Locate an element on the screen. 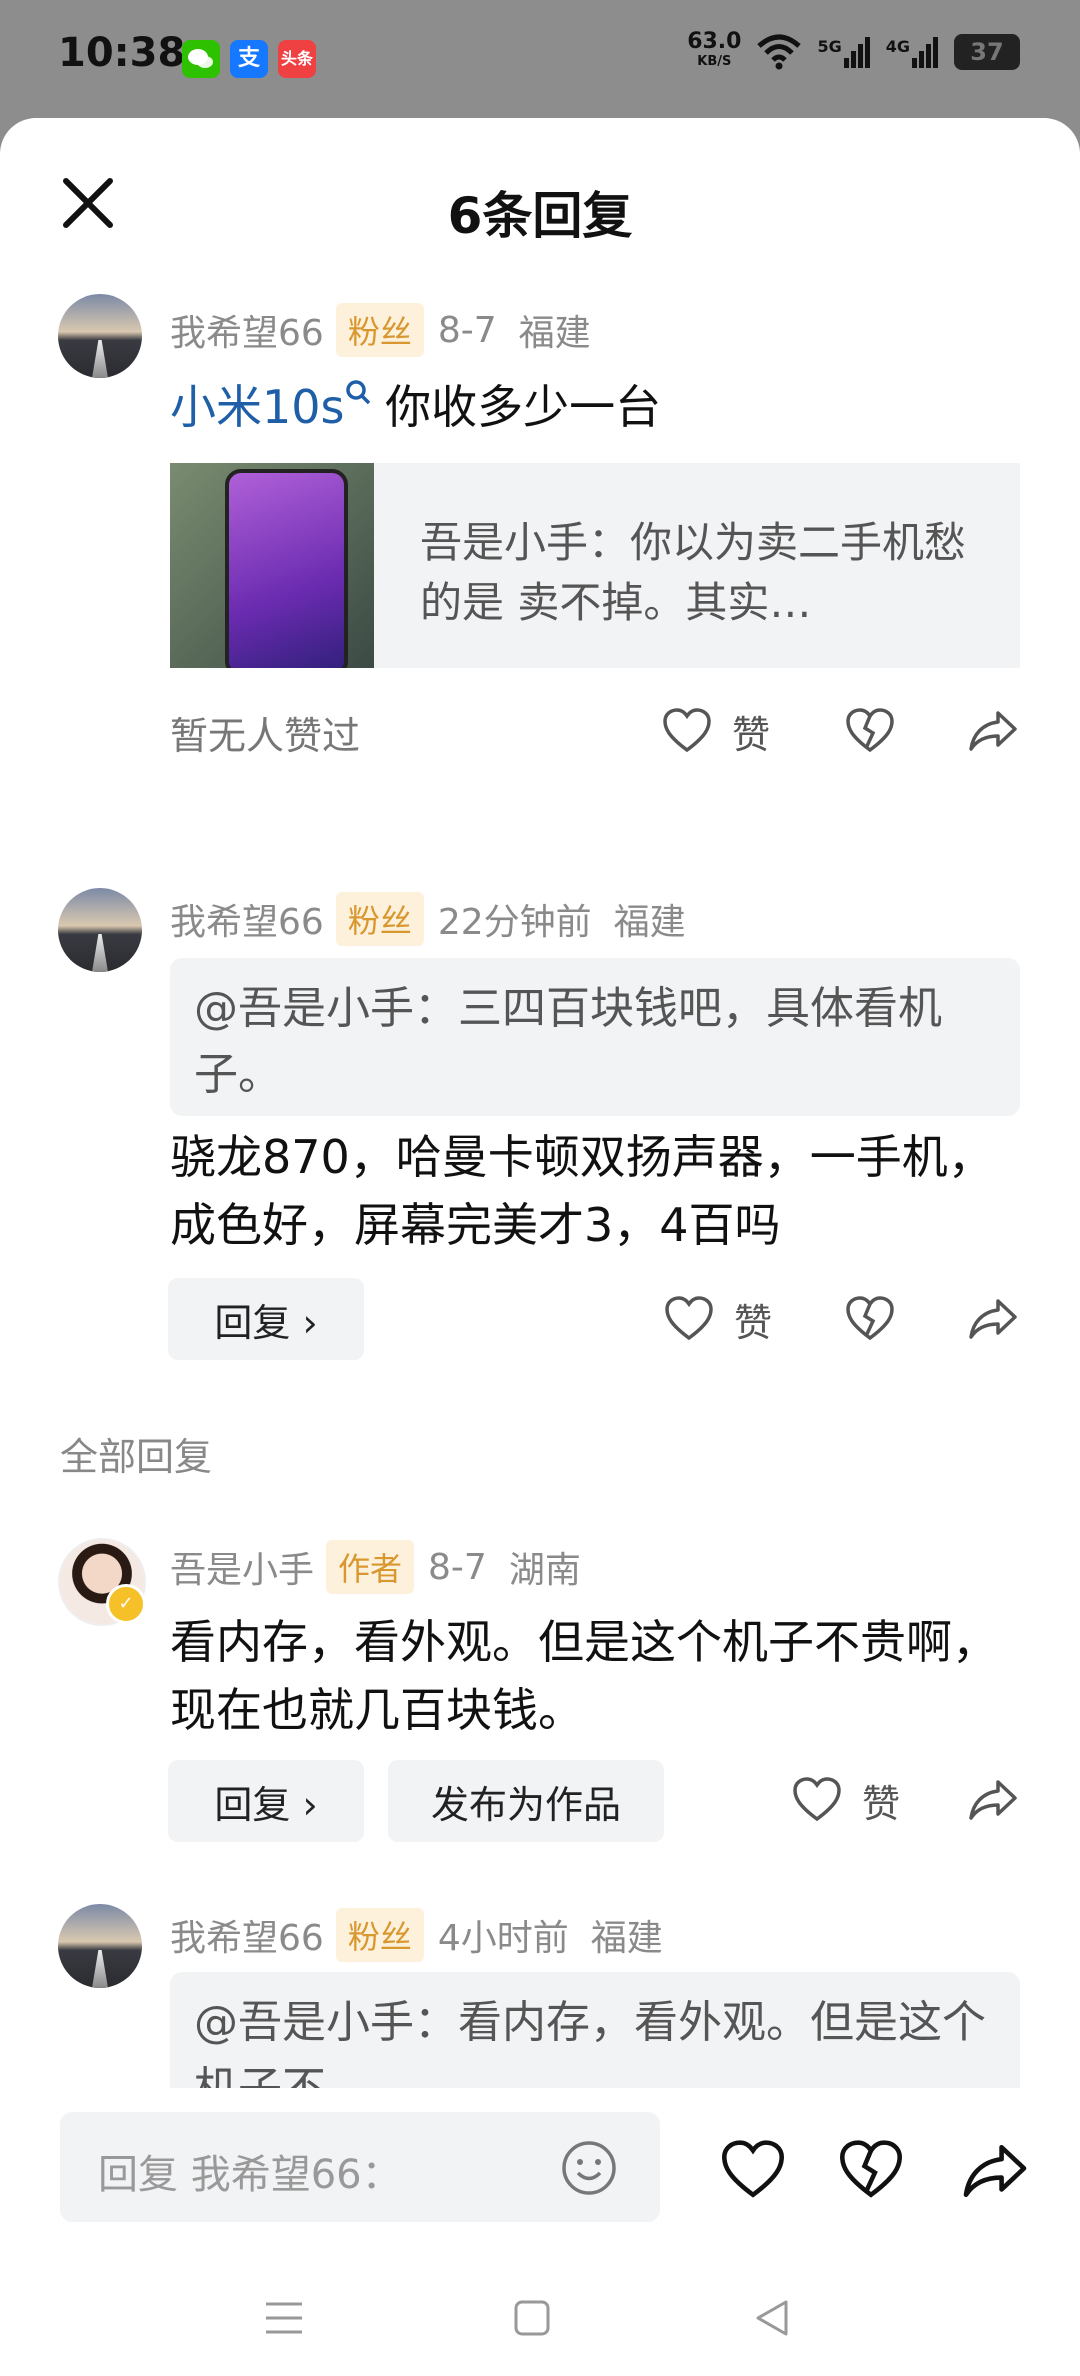 The height and width of the screenshot is (2376, 1080). search-link: 小米10s is located at coordinates (270, 407).